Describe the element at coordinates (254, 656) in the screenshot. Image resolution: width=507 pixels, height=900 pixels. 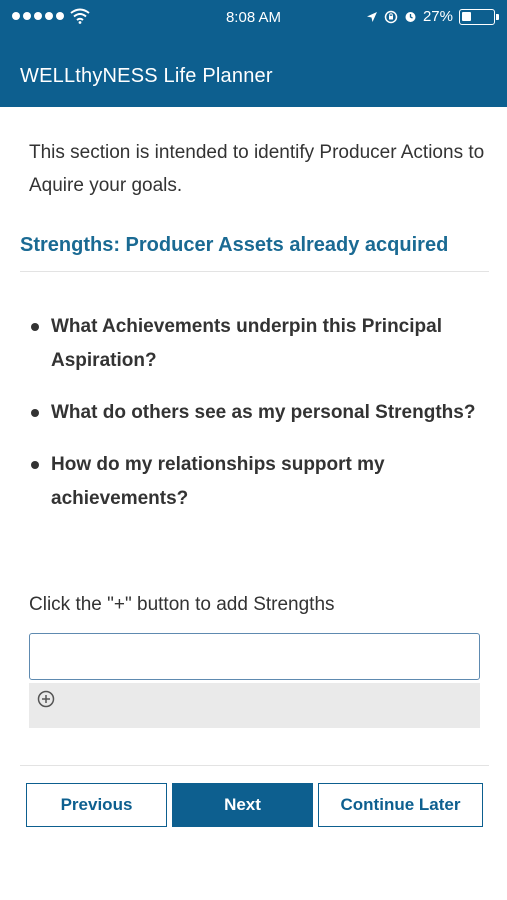
I see `strength-input` at that location.